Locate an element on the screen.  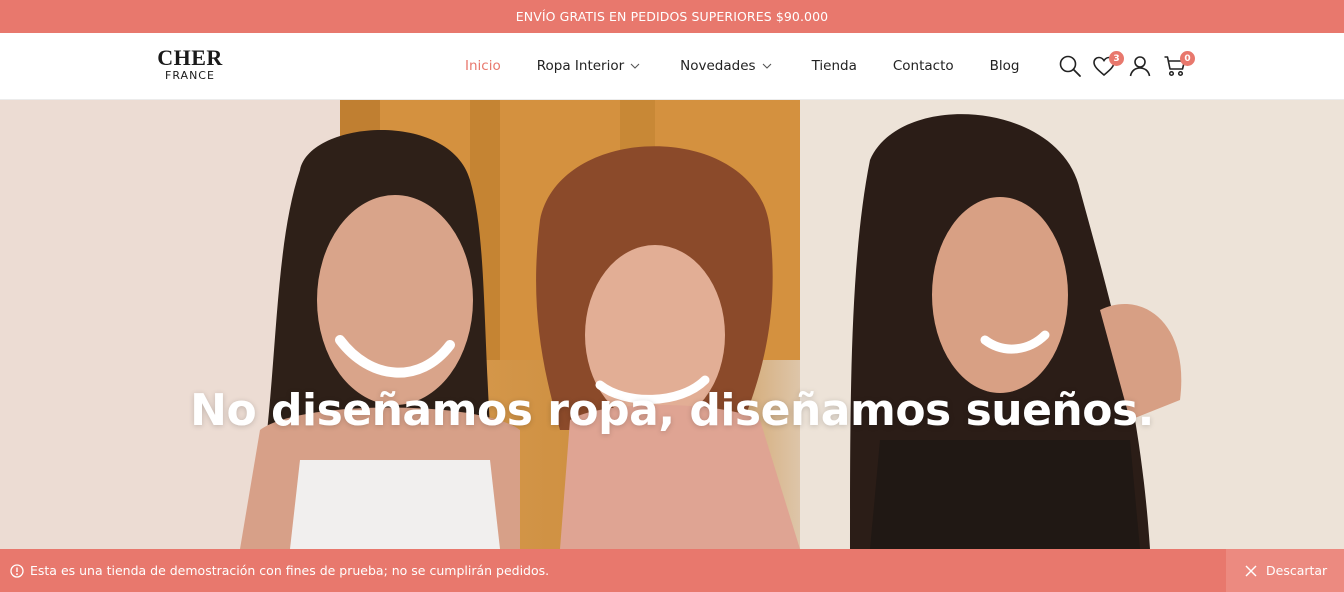
nav-item-label: Blog is located at coordinates (1004, 66).